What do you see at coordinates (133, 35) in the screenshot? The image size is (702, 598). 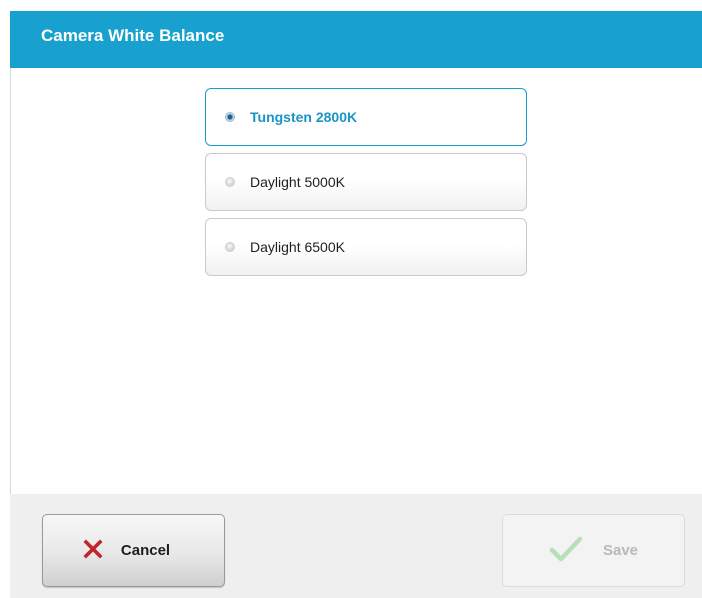 I see `dialog-title: Camera White Balance` at bounding box center [133, 35].